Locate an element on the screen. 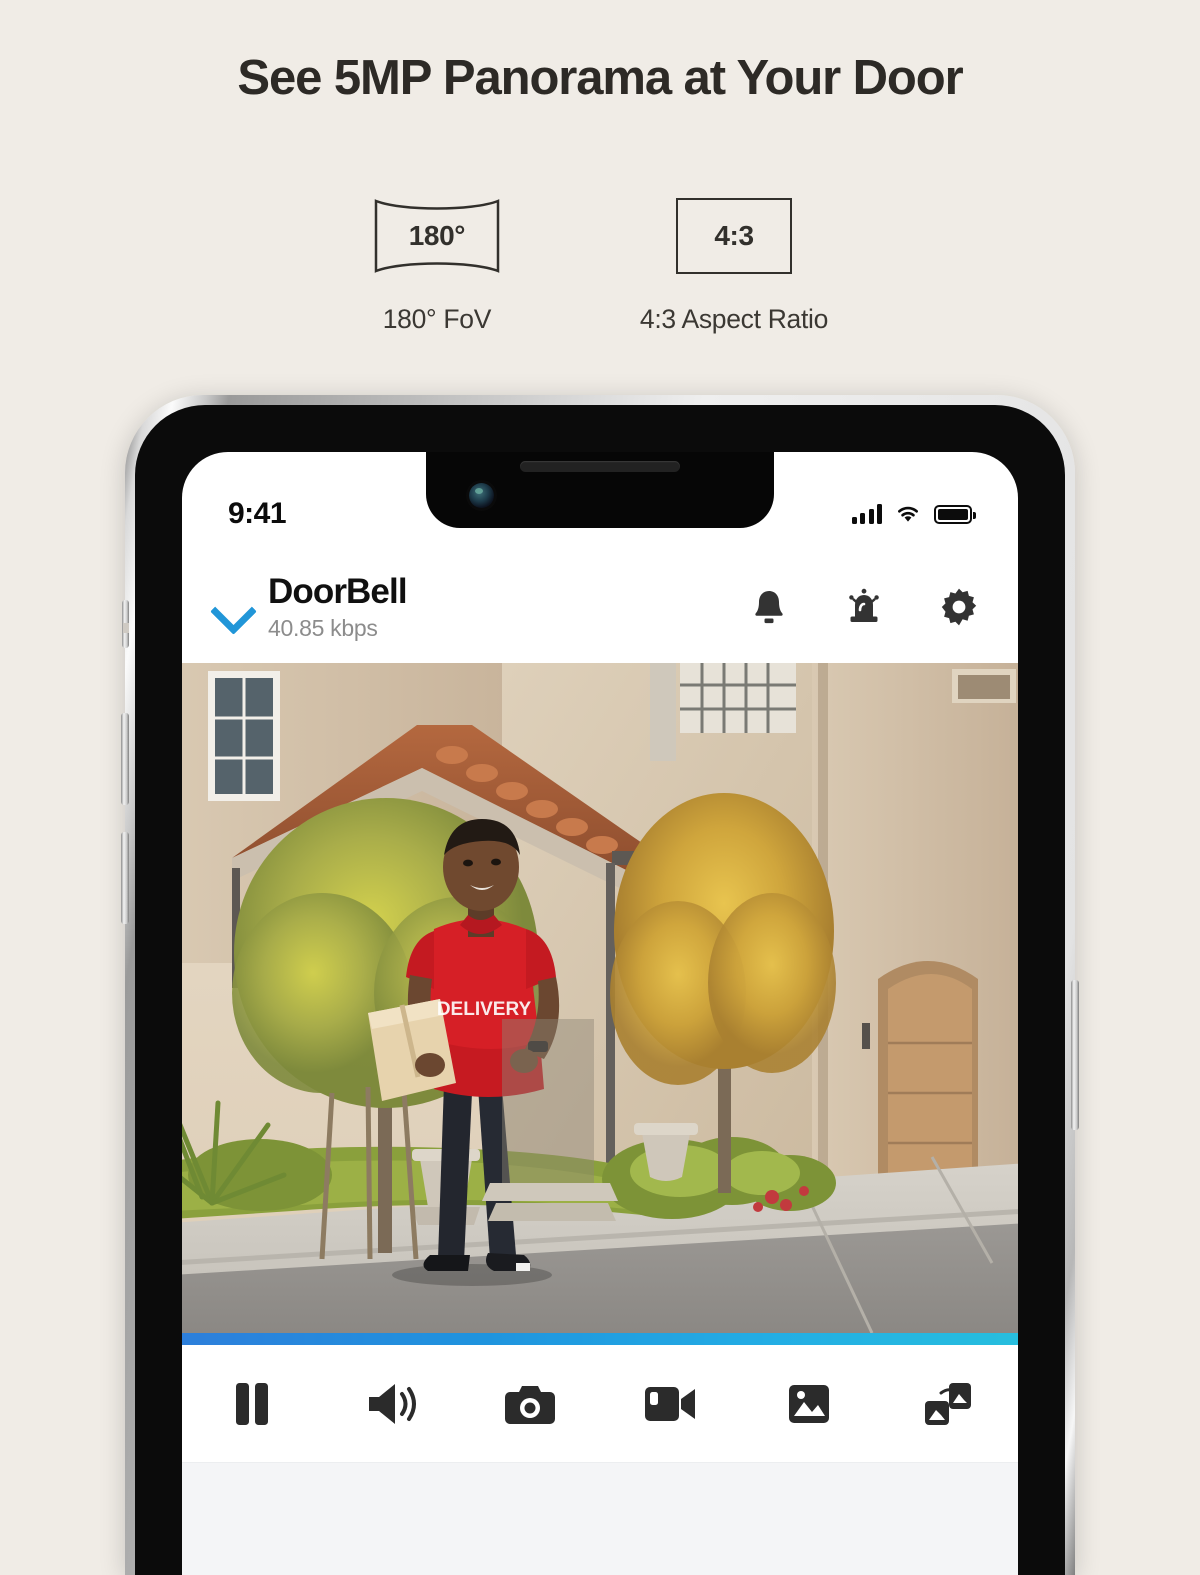 The width and height of the screenshot is (1200, 1575). aspect-ratio-label: 4:3 Aspect Ratio is located at coordinates (734, 319).